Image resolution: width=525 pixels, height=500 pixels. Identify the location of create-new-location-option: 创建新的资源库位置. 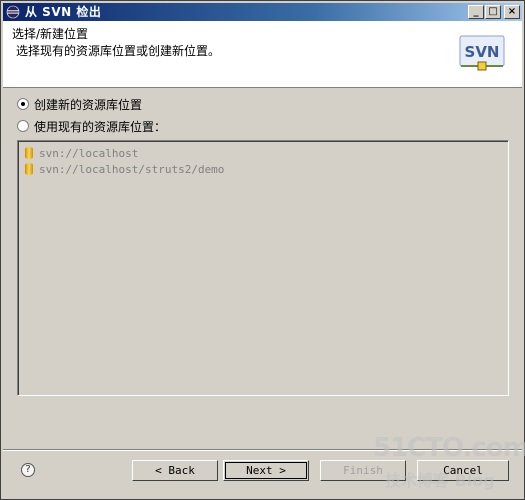
(79, 104).